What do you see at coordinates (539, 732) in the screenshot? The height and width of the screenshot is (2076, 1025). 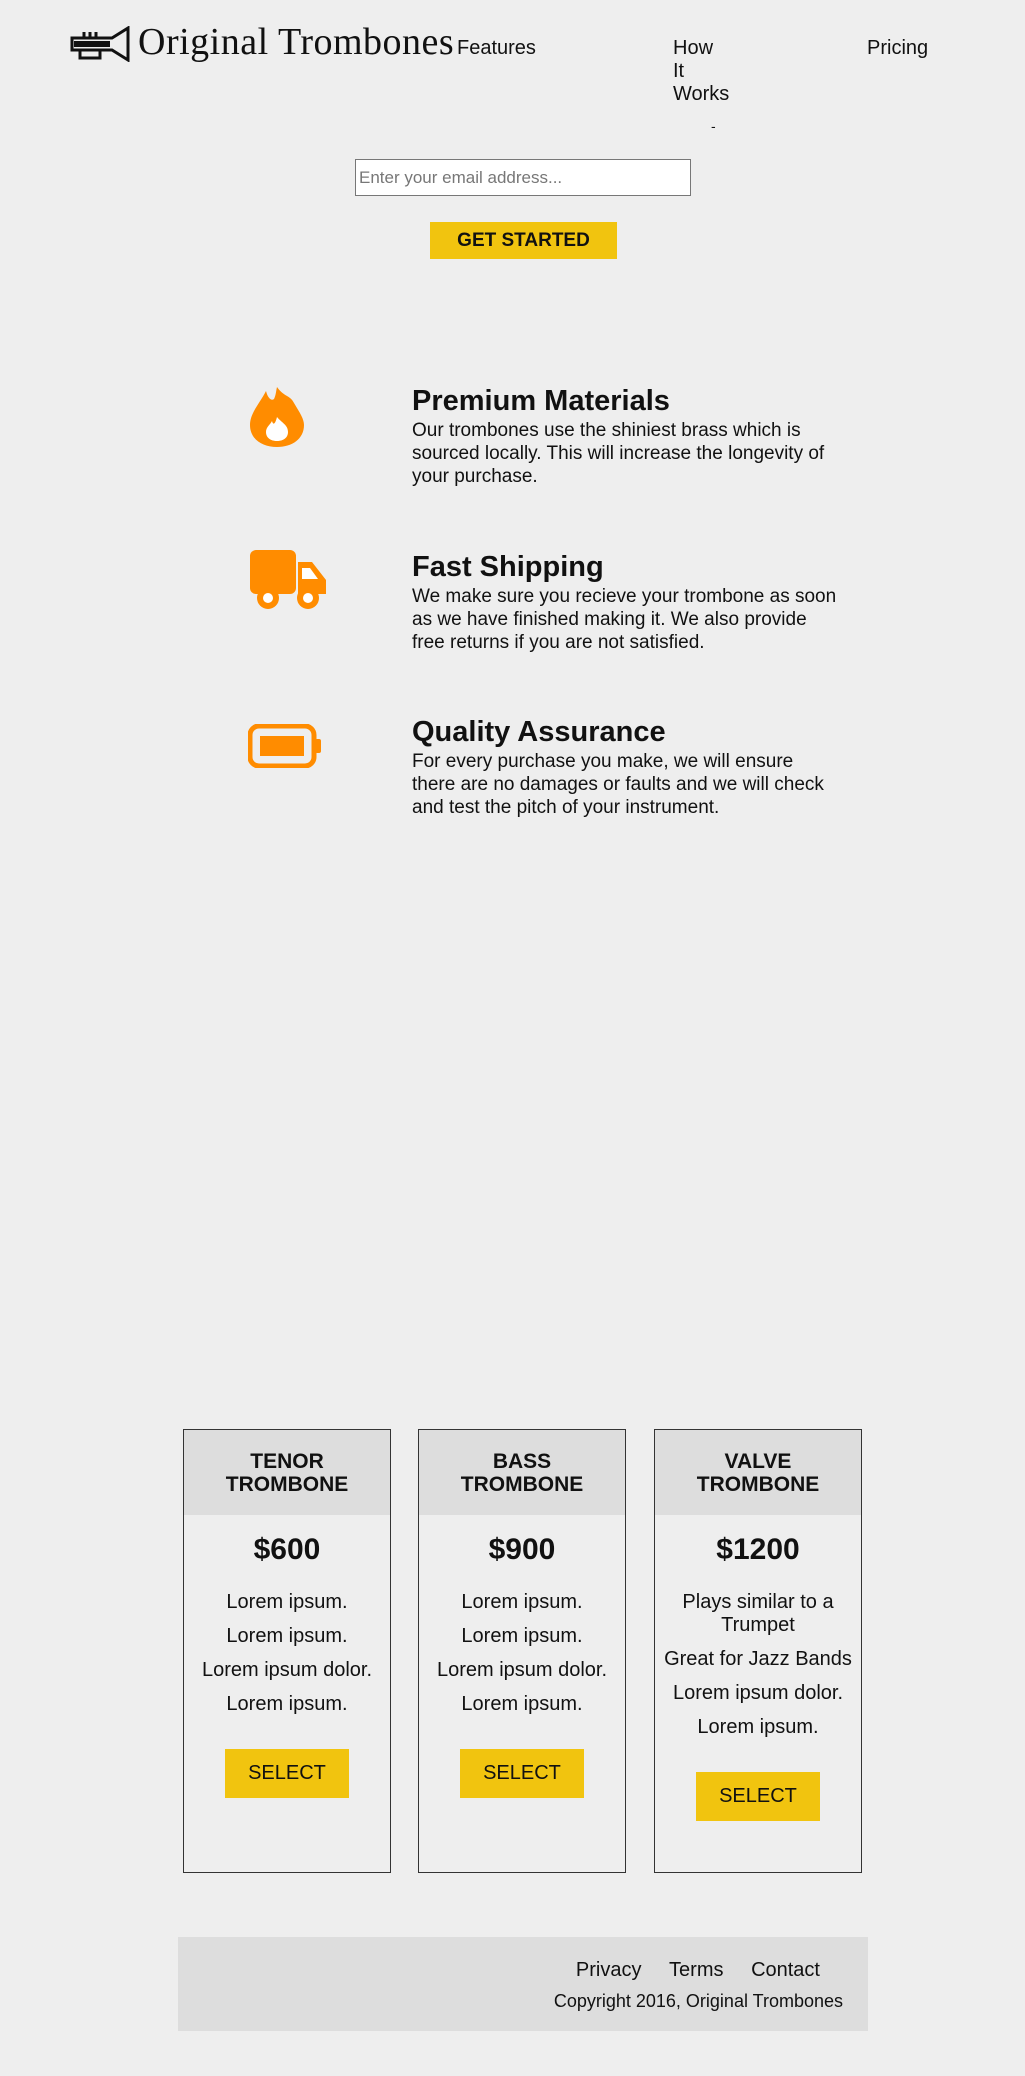 I see `feature-title: Quality Assurance` at bounding box center [539, 732].